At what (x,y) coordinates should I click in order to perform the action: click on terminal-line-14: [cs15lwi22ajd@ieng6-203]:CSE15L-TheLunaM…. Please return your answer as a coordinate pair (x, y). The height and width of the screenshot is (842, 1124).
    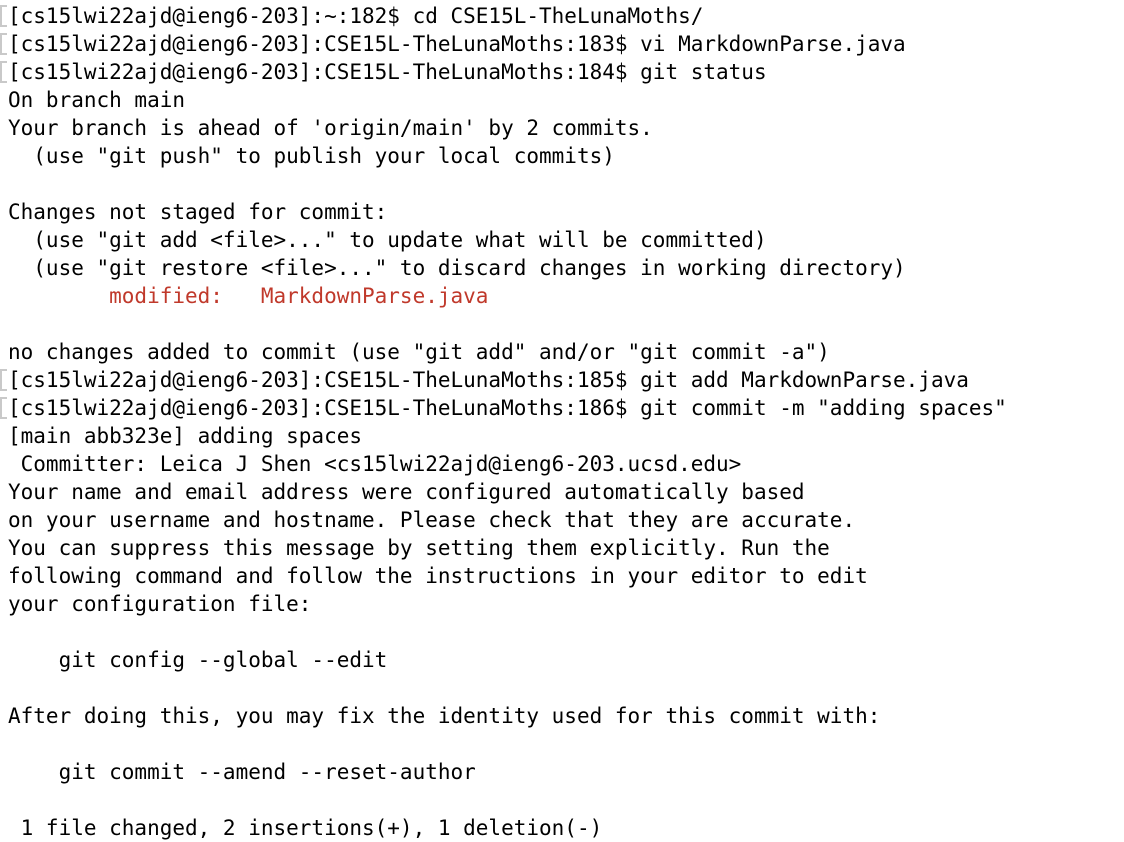
    Looking at the image, I should click on (562, 408).